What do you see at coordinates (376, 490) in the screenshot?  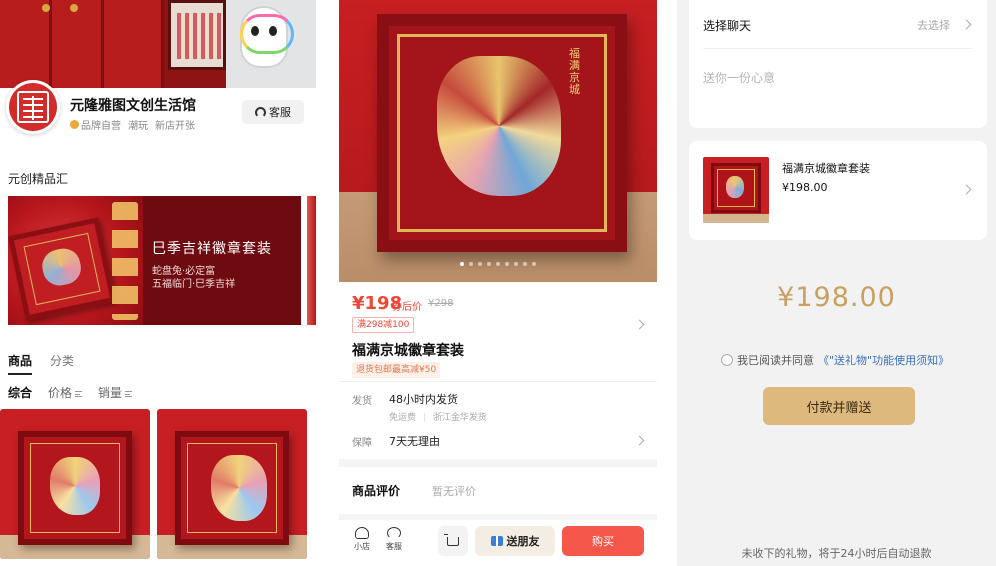 I see `reviews-title: 商品评价` at bounding box center [376, 490].